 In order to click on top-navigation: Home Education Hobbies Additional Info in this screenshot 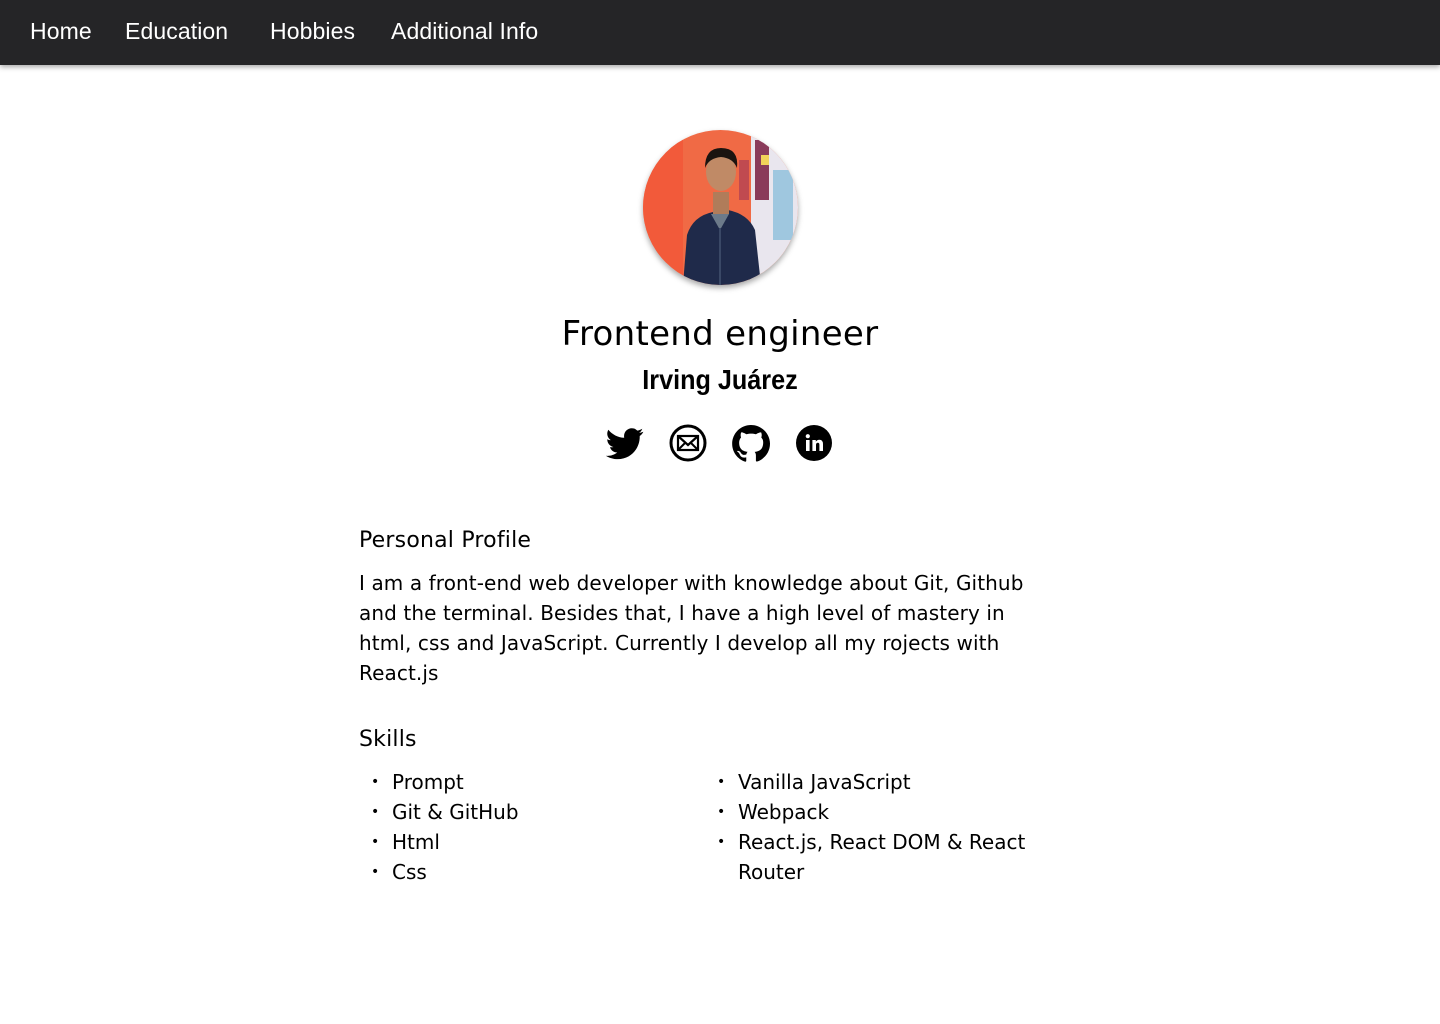, I will do `click(720, 32)`.